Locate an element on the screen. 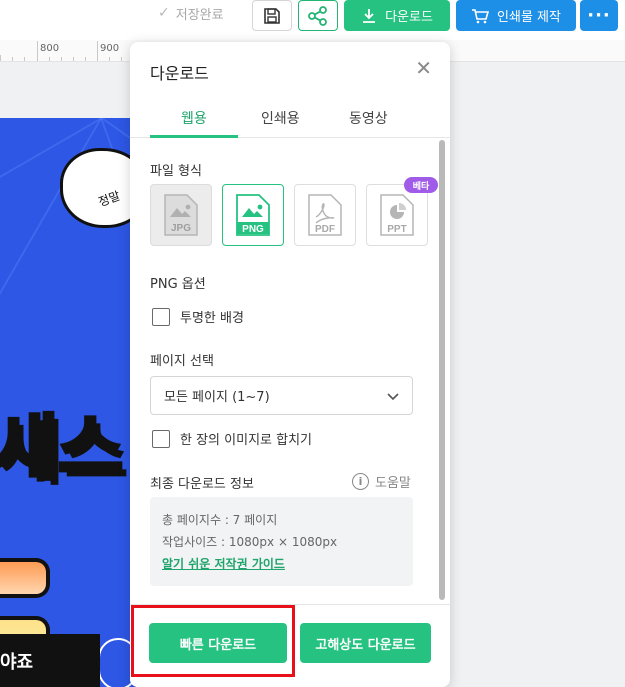 The height and width of the screenshot is (687, 625). format-pdf-option: PDF is located at coordinates (325, 215).